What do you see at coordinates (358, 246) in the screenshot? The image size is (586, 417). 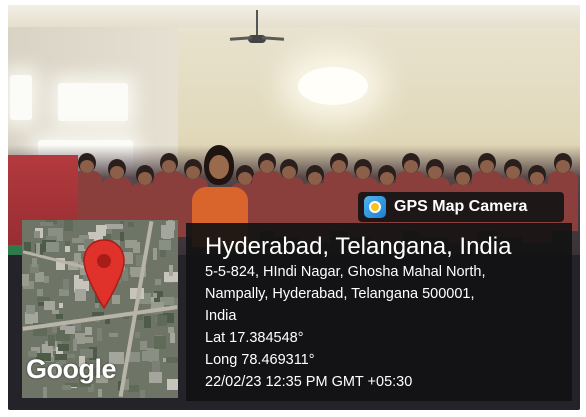 I see `city-line: Hyderabad, Telangana, India` at bounding box center [358, 246].